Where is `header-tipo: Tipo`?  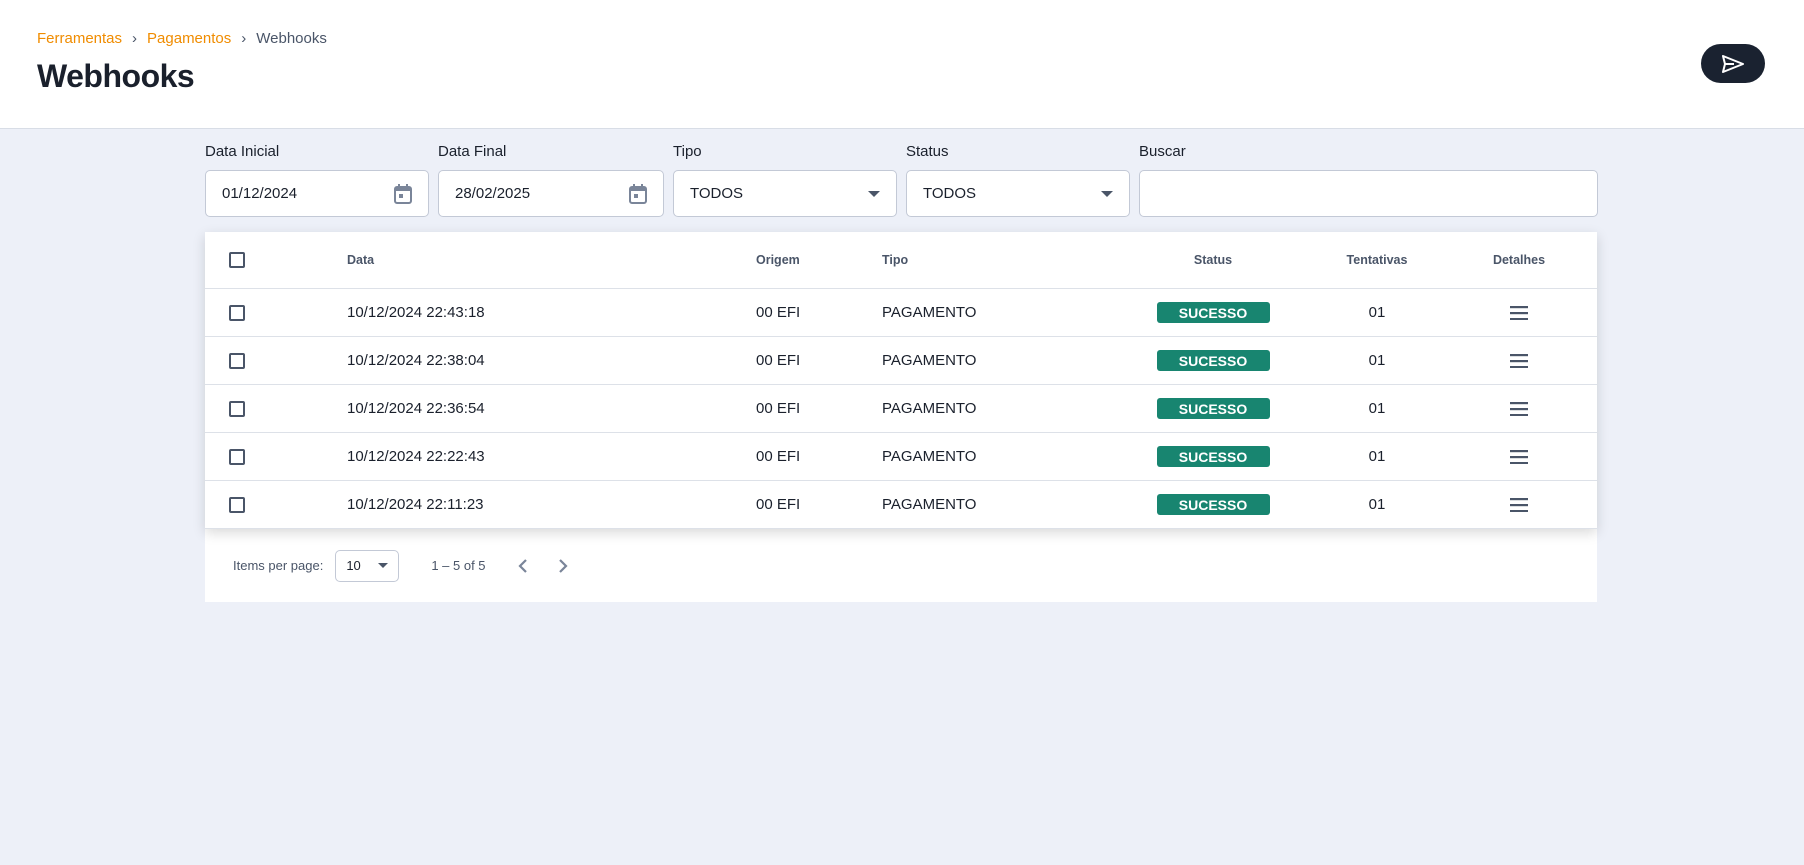 header-tipo: Tipo is located at coordinates (997, 260).